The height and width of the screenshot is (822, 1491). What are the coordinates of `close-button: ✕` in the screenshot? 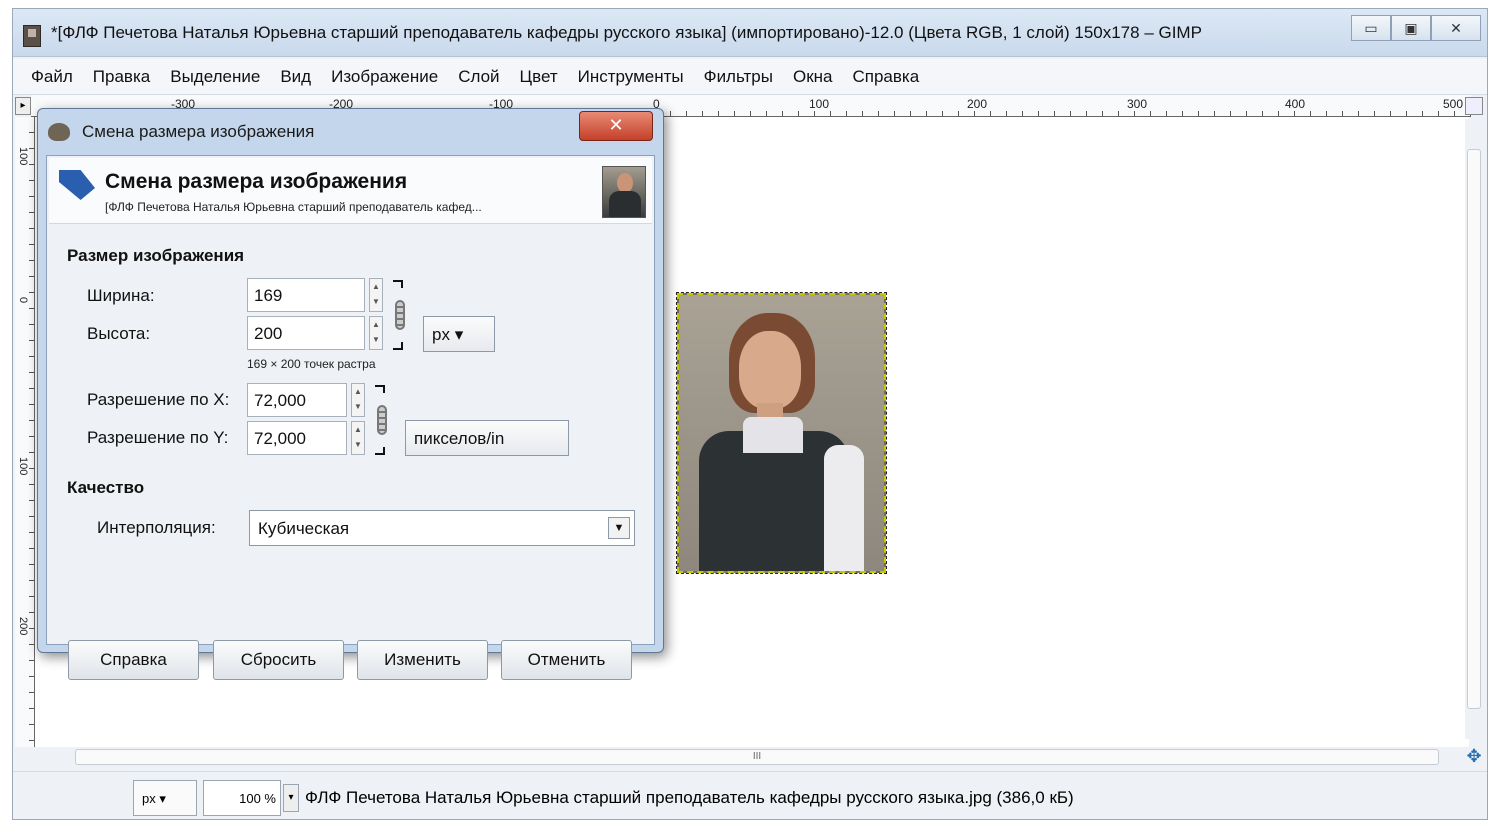 It's located at (1456, 28).